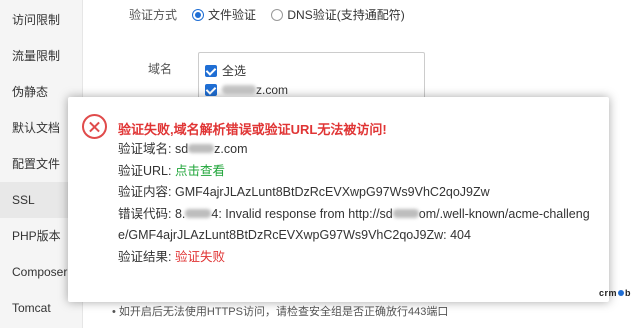 The width and height of the screenshot is (643, 328). I want to click on watermark-logo: crm b, so click(614, 293).